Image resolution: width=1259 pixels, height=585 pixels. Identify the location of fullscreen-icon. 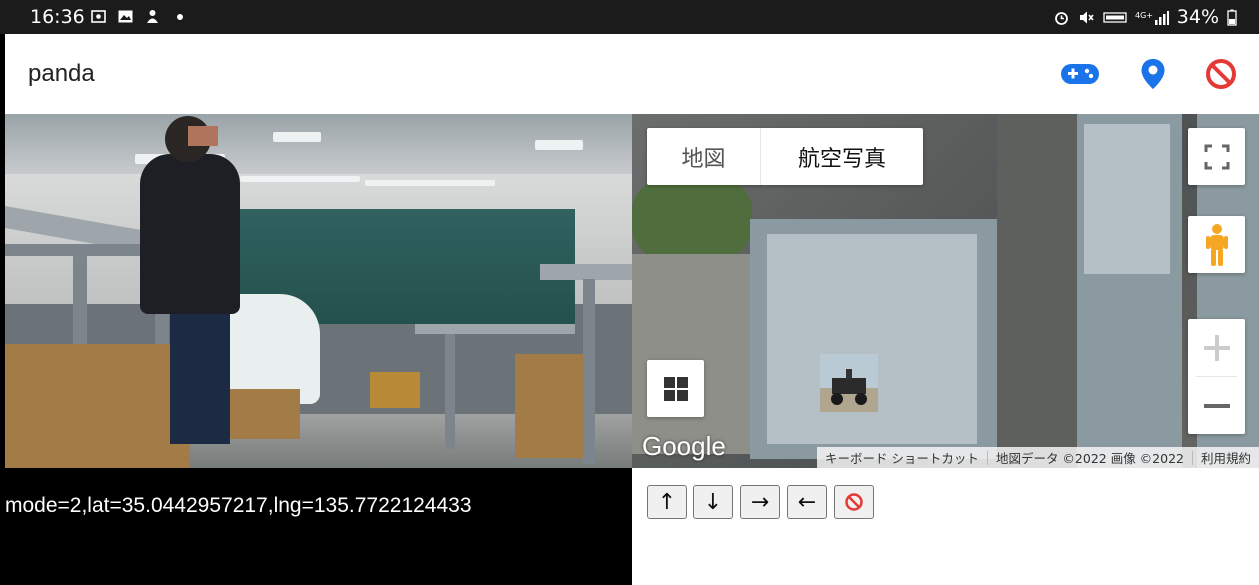
(1216, 156).